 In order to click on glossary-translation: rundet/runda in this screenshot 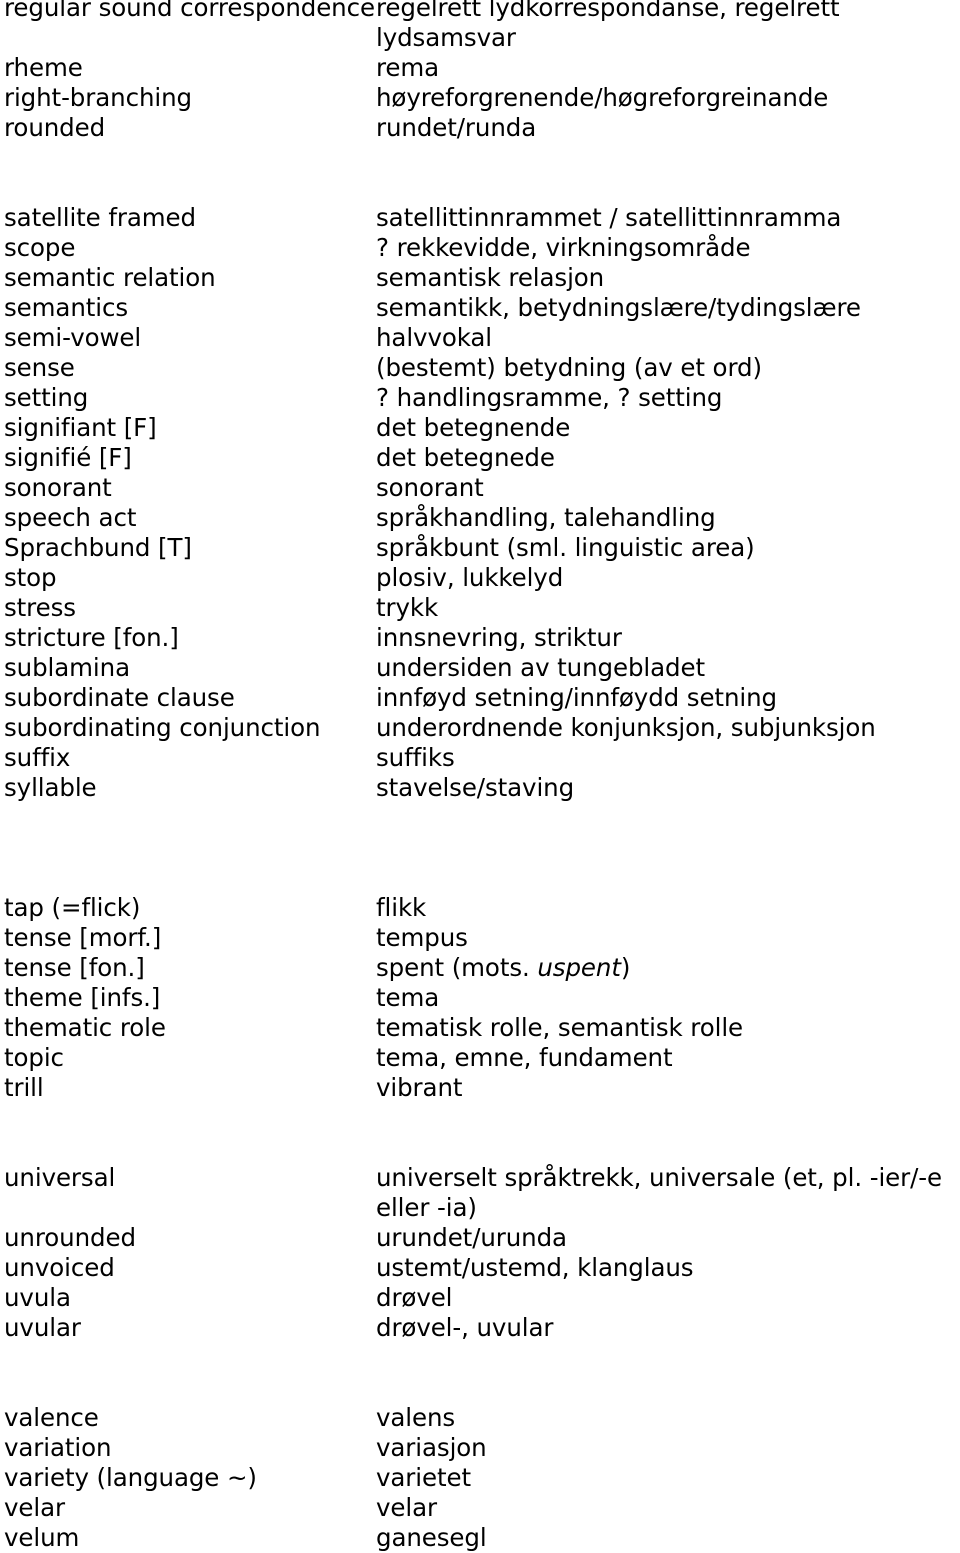, I will do `click(668, 128)`.